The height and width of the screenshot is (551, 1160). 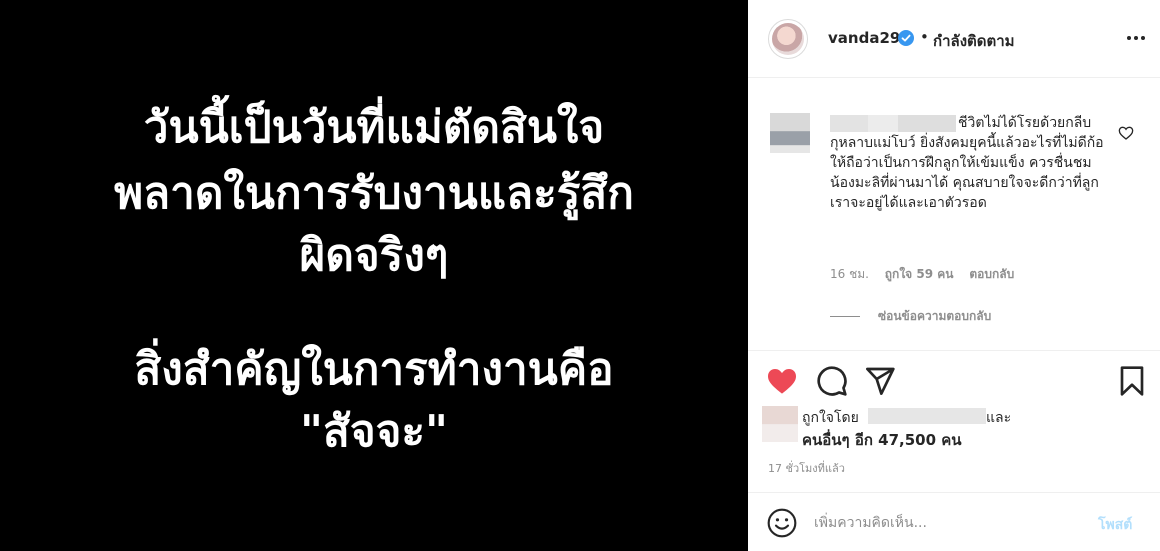 What do you see at coordinates (1132, 381) in the screenshot?
I see `bookmark-icon` at bounding box center [1132, 381].